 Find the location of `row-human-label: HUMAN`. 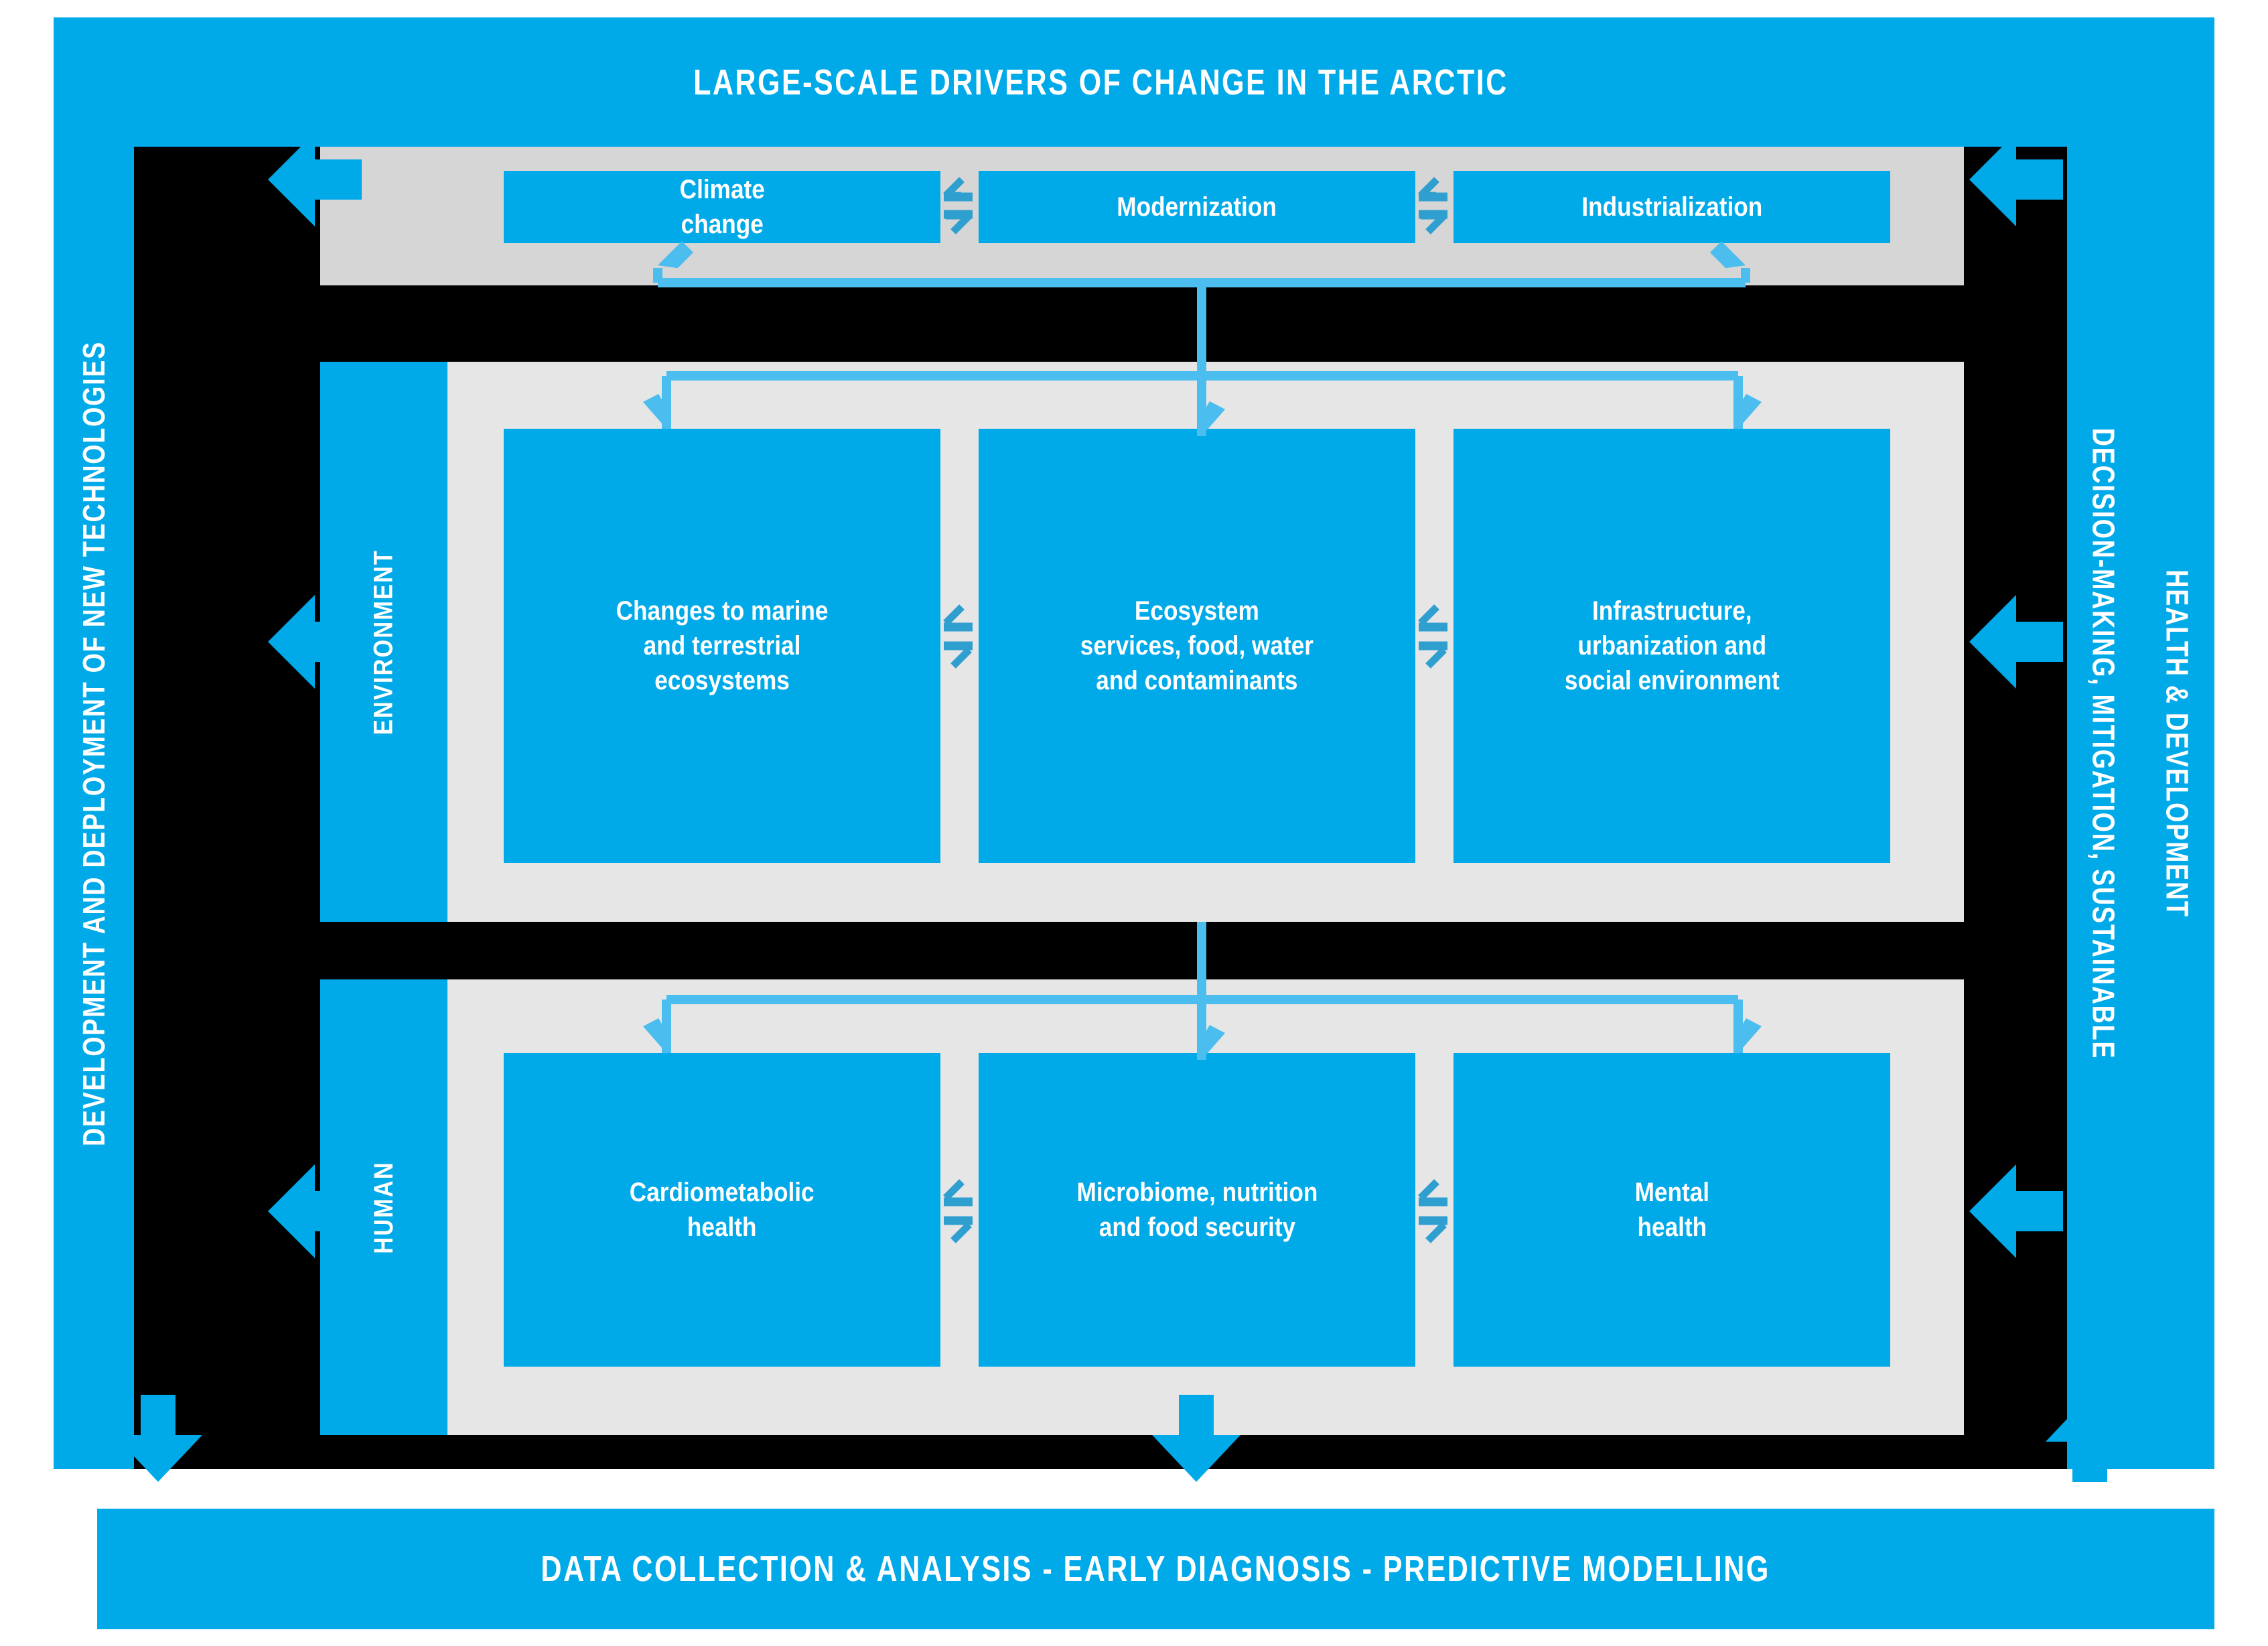

row-human-label: HUMAN is located at coordinates (383, 1207).